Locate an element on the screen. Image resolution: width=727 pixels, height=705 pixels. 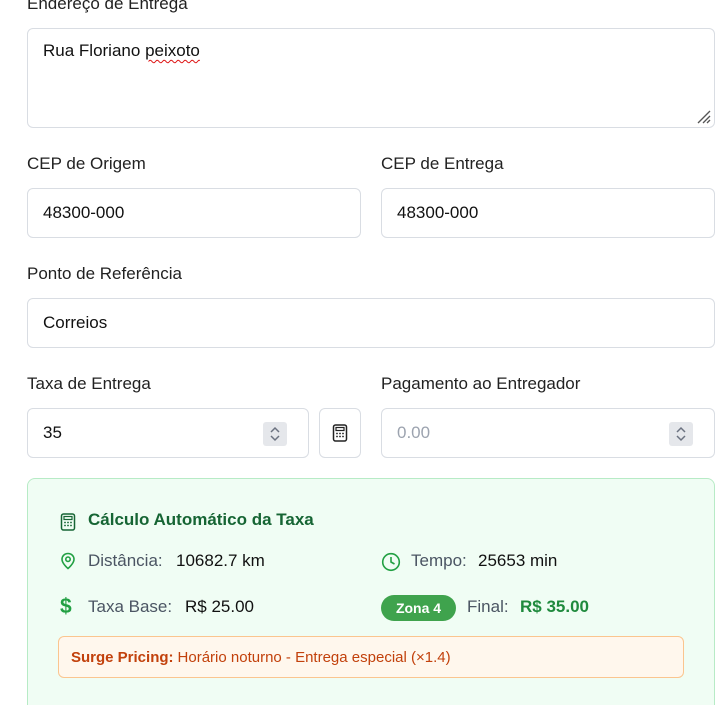
distance-label: Distância: is located at coordinates (125, 560).